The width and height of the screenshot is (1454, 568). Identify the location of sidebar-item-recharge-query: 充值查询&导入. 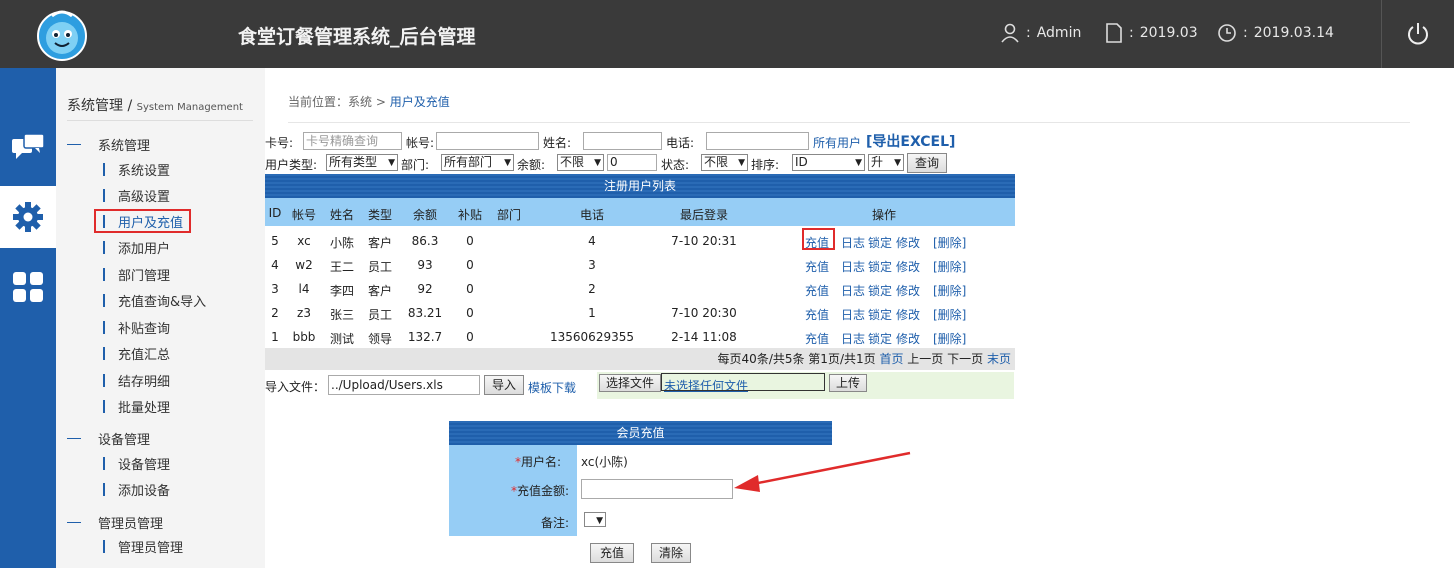
(154, 300).